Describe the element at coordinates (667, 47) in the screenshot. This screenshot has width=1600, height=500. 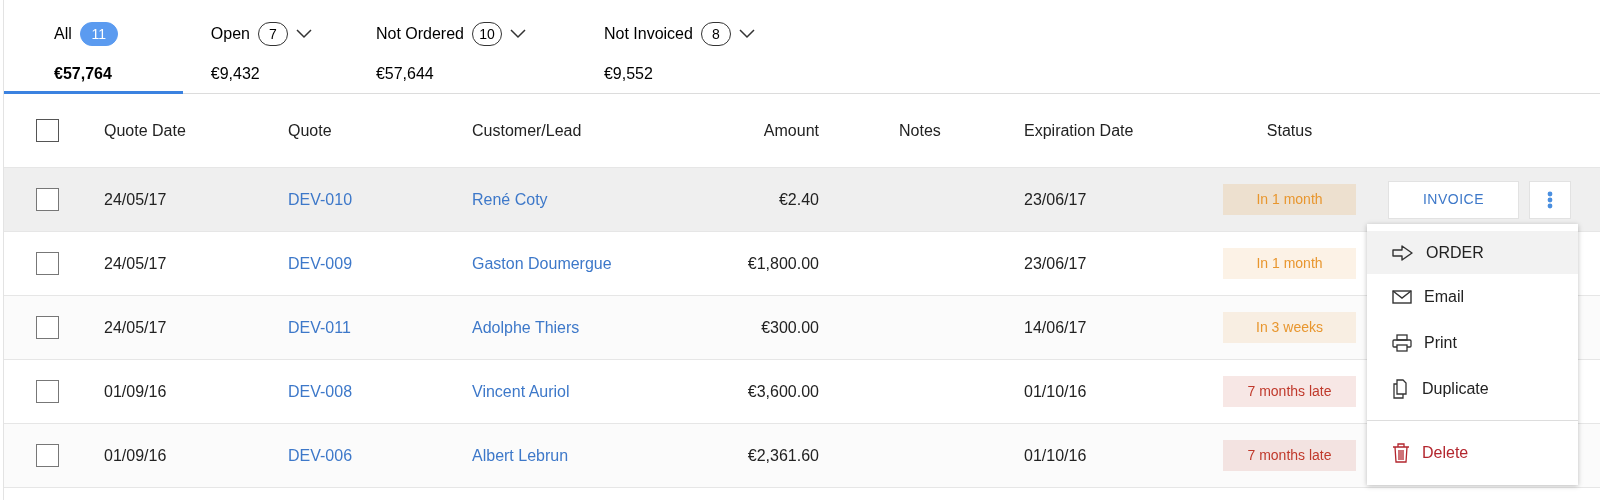
I see `filter-tab: Not Invoiced 8 €9,552` at that location.